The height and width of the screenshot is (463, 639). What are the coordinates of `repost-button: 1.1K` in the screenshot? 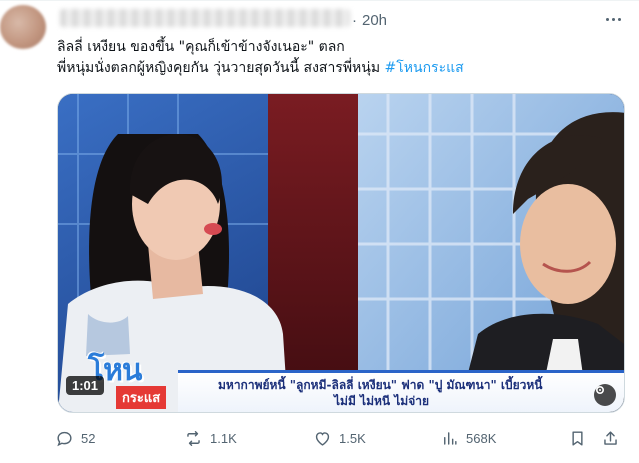 It's located at (210, 438).